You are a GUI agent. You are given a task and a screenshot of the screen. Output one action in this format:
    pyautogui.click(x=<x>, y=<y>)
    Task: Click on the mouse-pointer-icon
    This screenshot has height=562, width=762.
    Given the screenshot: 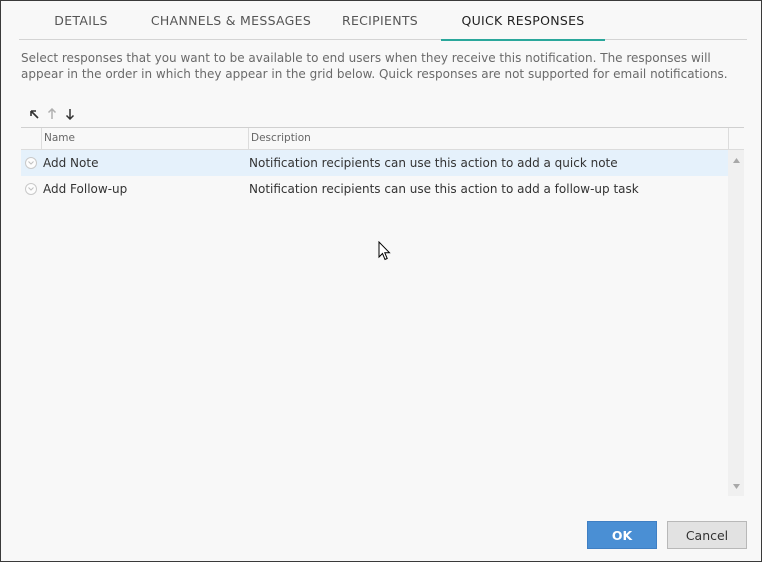 What is the action you would take?
    pyautogui.click(x=384, y=251)
    